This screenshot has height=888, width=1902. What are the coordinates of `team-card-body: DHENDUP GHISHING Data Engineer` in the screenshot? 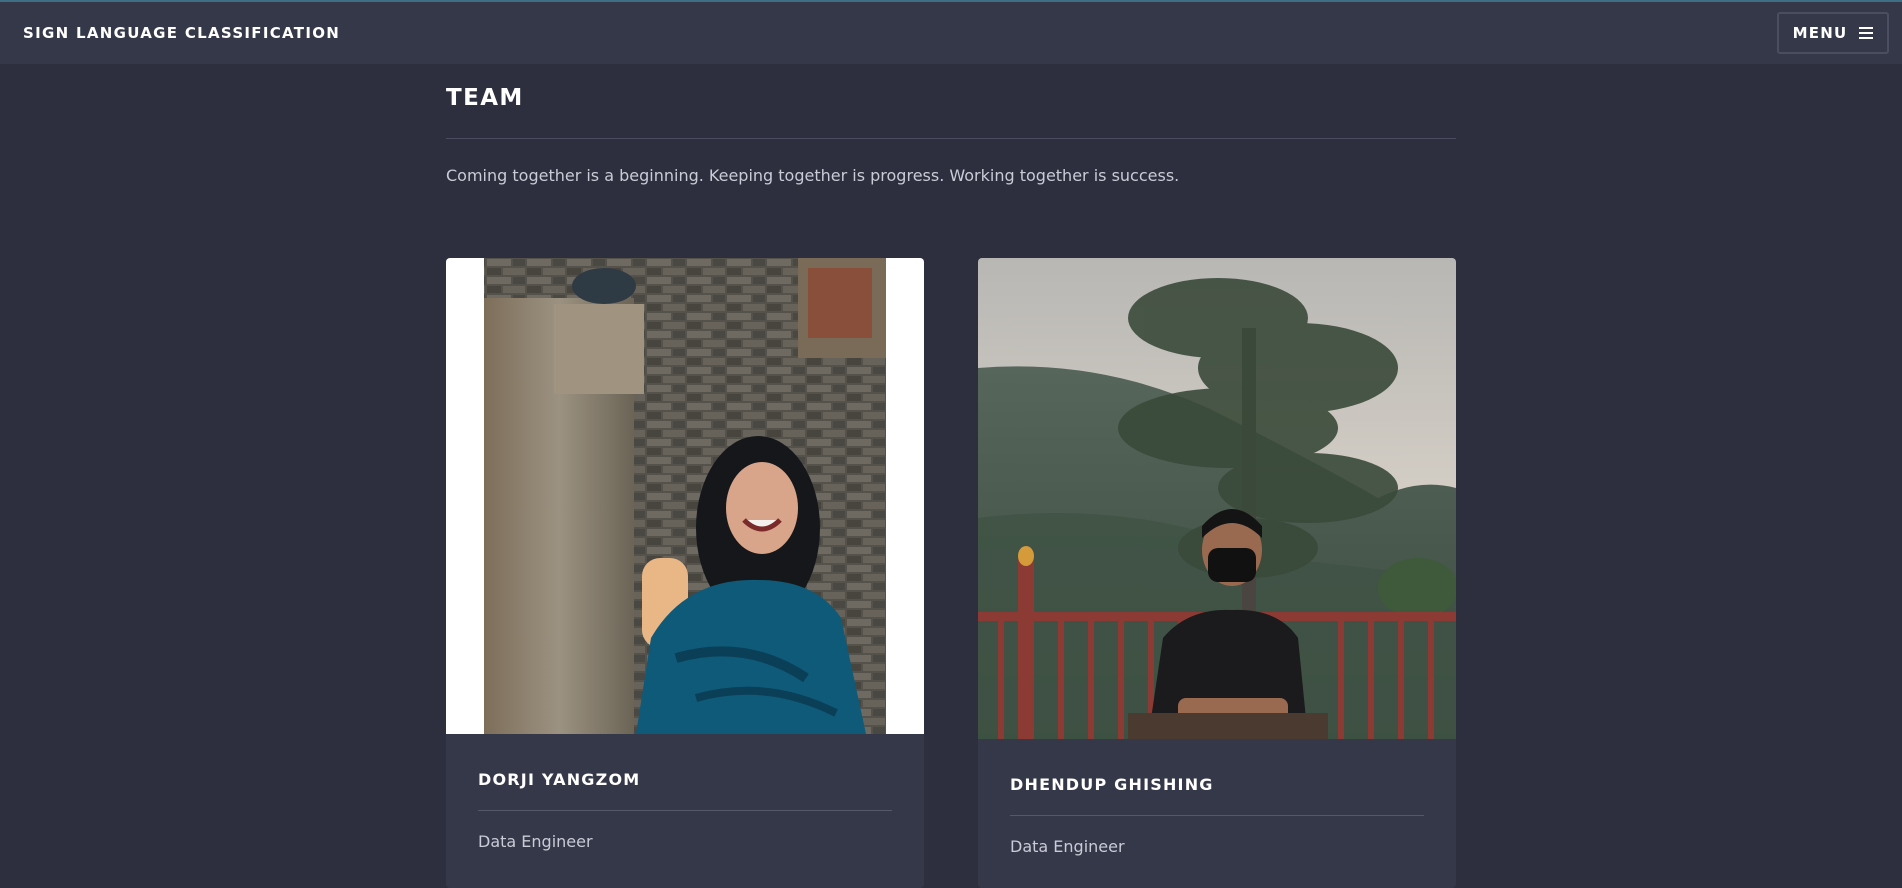 It's located at (1217, 813).